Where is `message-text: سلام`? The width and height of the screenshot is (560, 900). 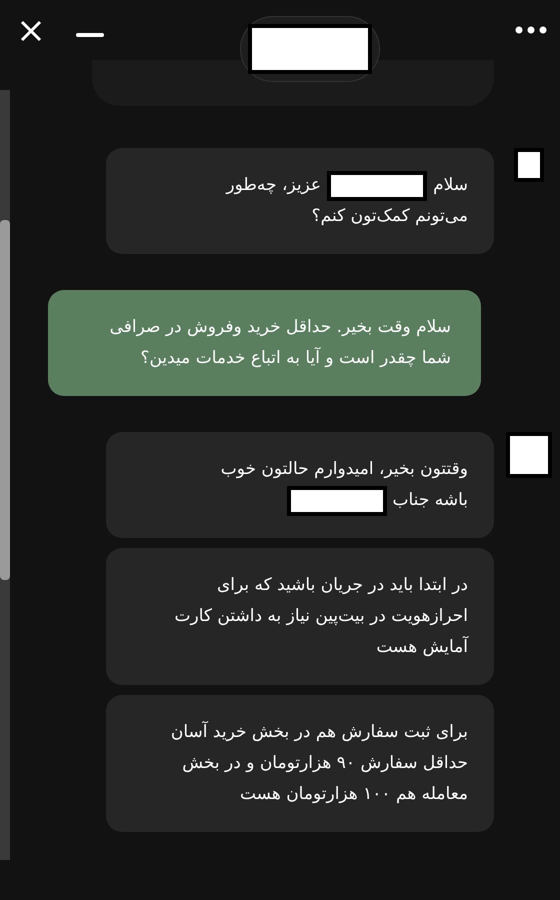 message-text: سلام is located at coordinates (450, 185).